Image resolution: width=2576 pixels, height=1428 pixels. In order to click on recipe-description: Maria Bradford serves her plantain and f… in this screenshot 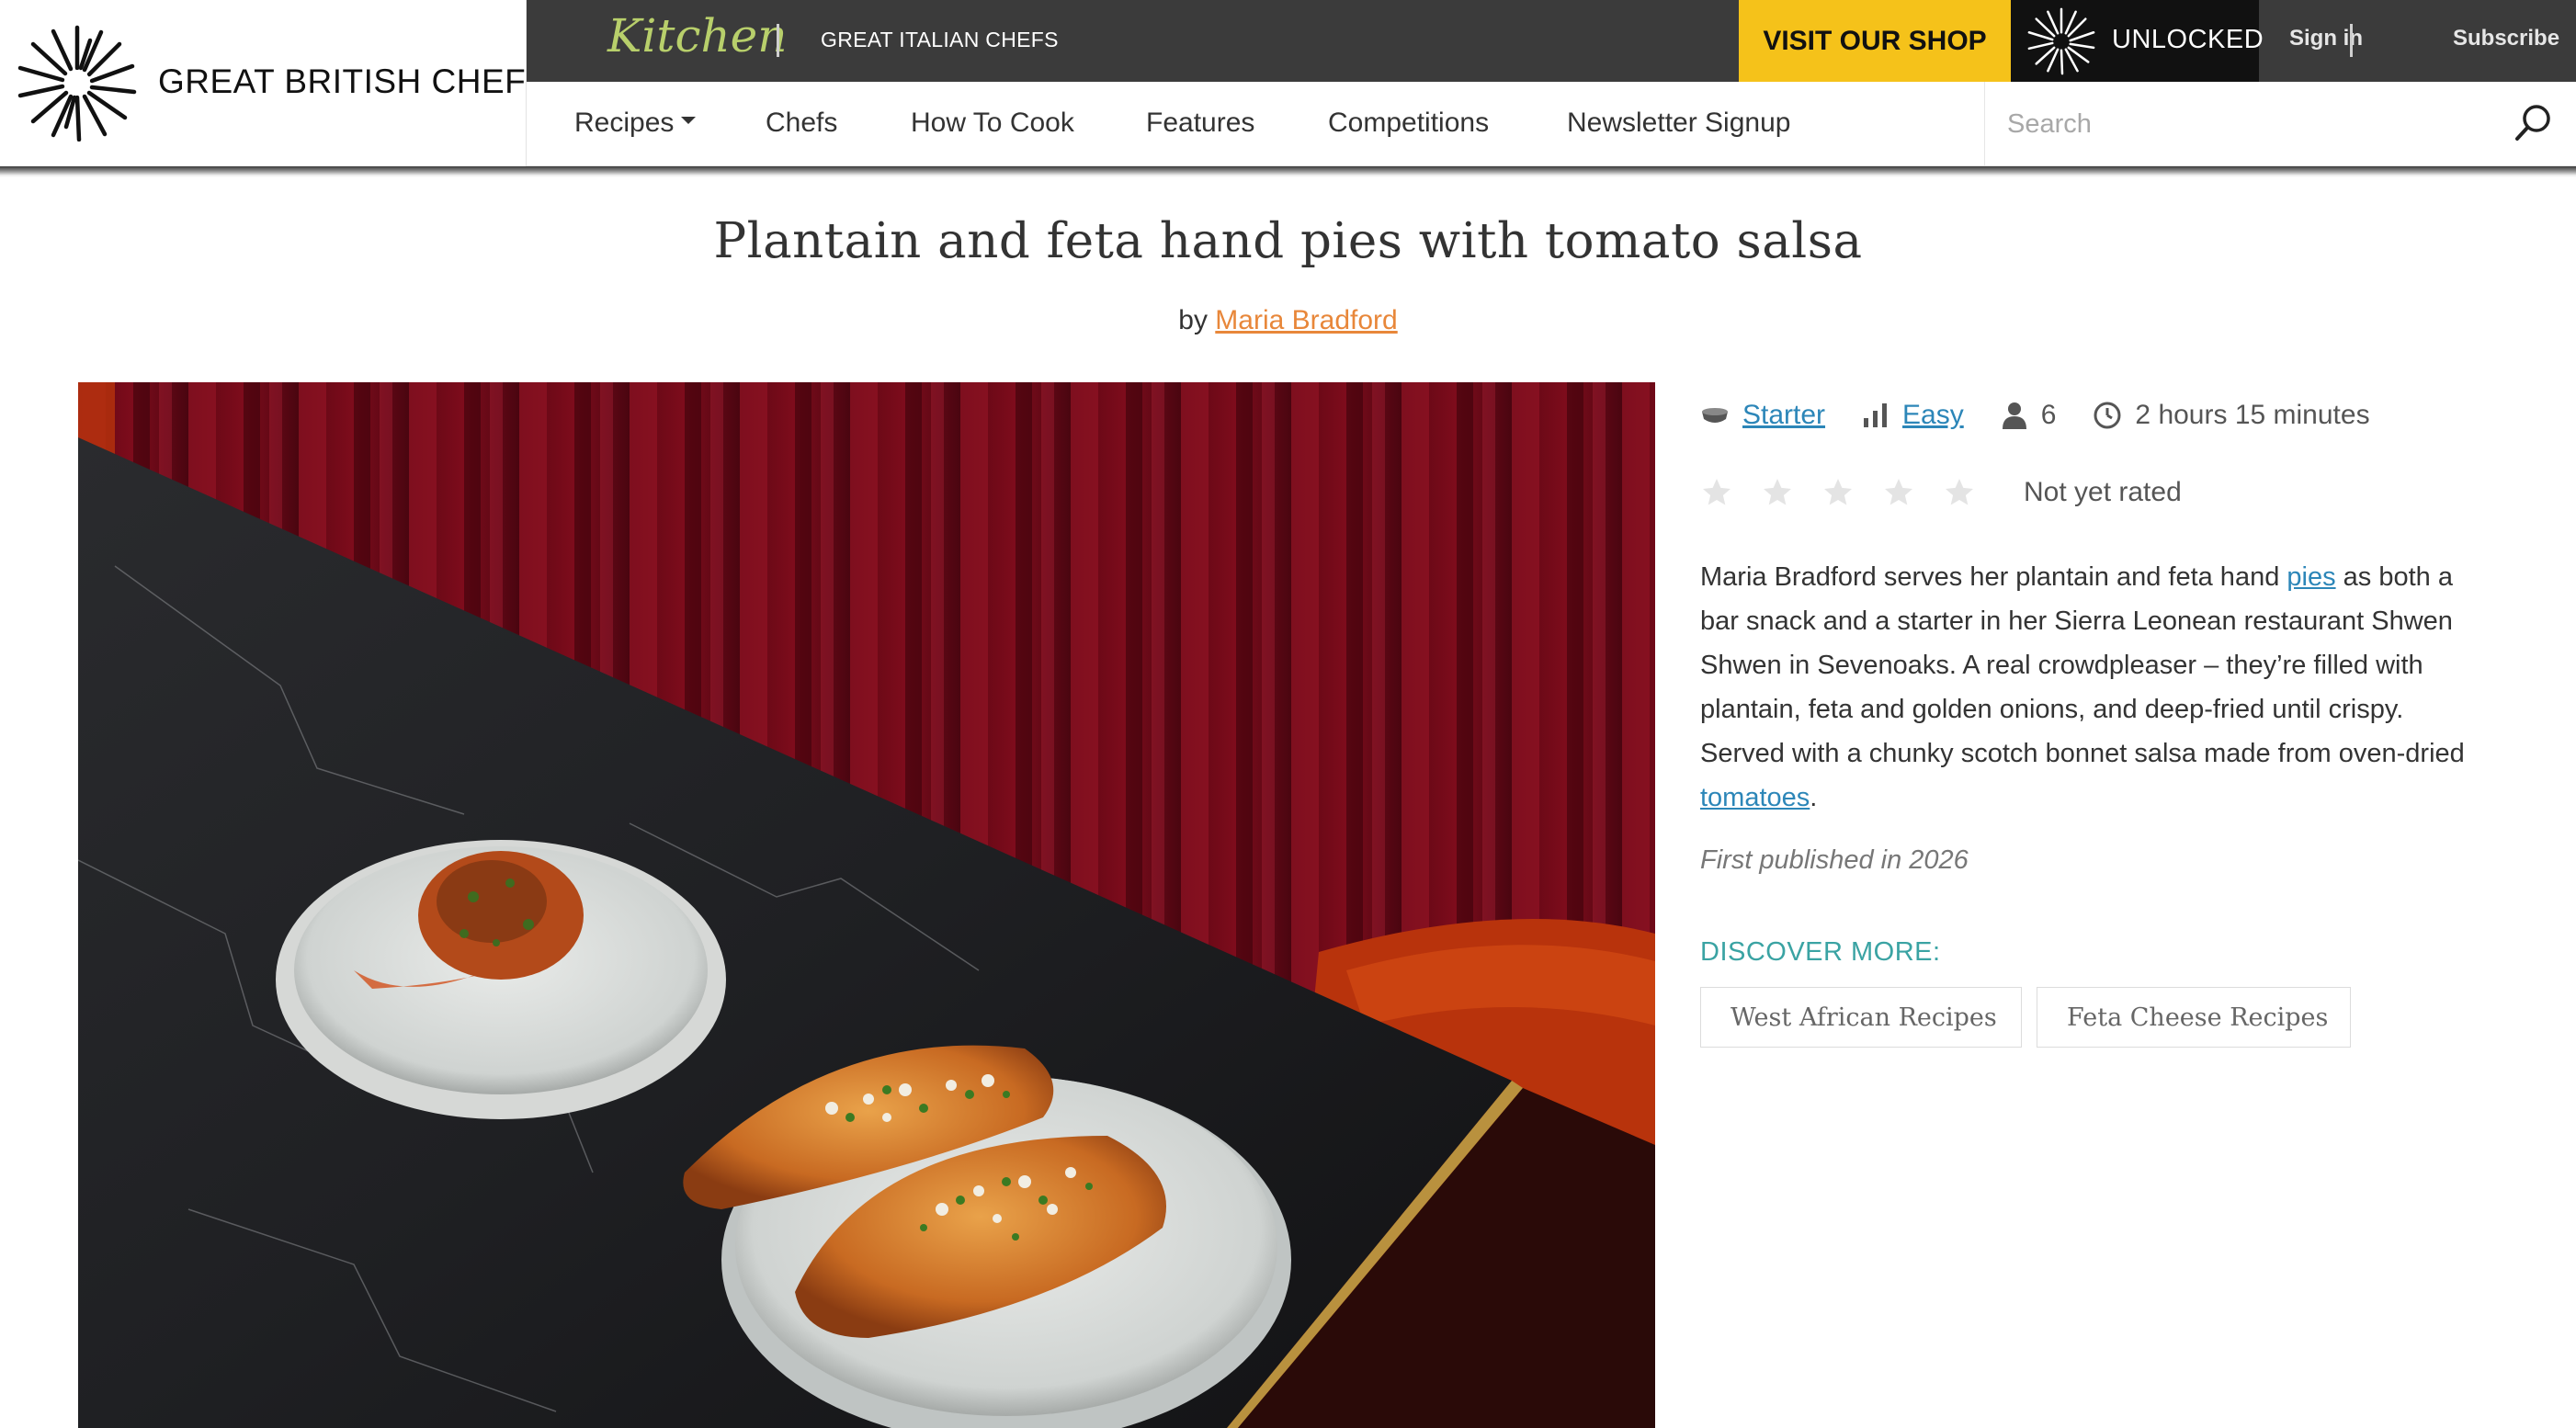, I will do `click(2086, 687)`.